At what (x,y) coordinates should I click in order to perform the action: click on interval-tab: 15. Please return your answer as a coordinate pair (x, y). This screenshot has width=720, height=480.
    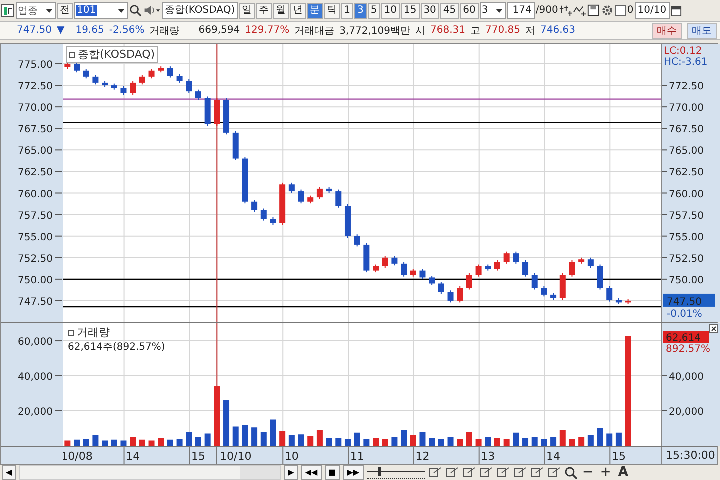
    Looking at the image, I should click on (410, 10).